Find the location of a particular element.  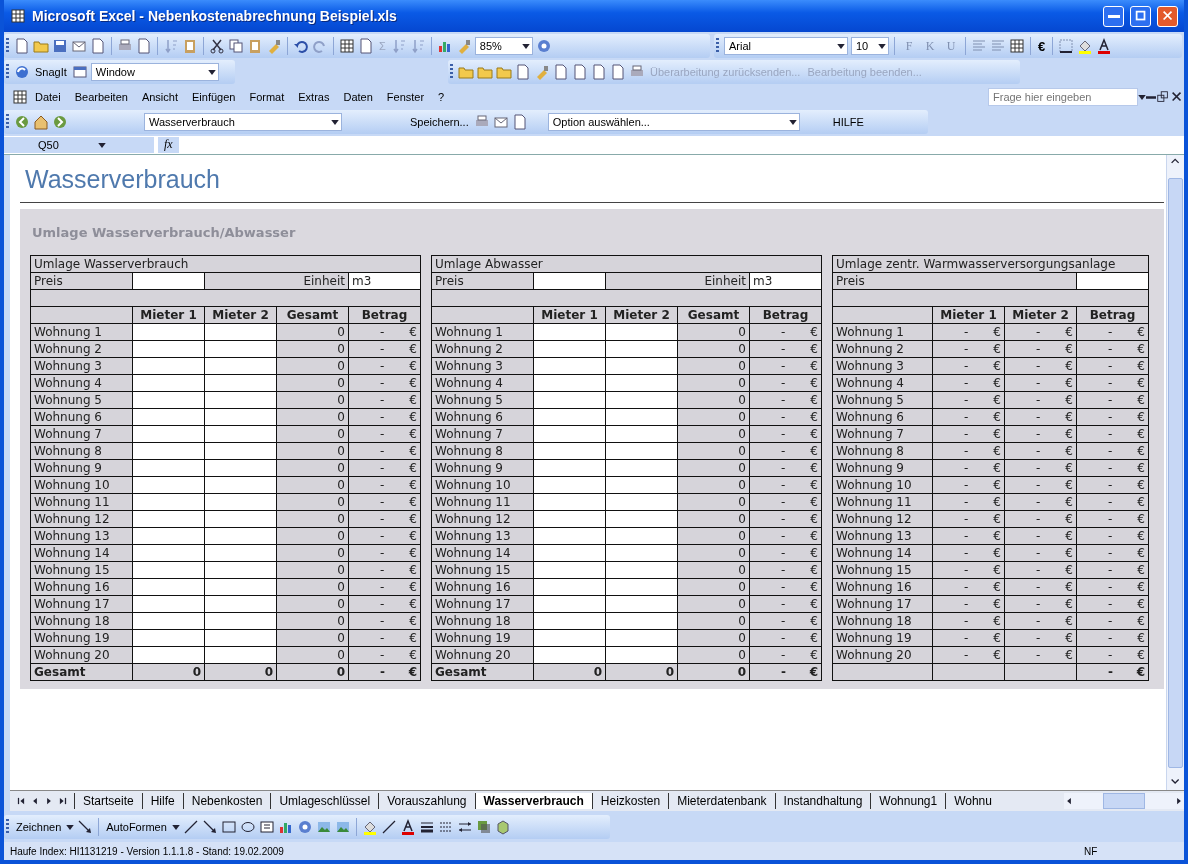

cut-icon is located at coordinates (217, 46).